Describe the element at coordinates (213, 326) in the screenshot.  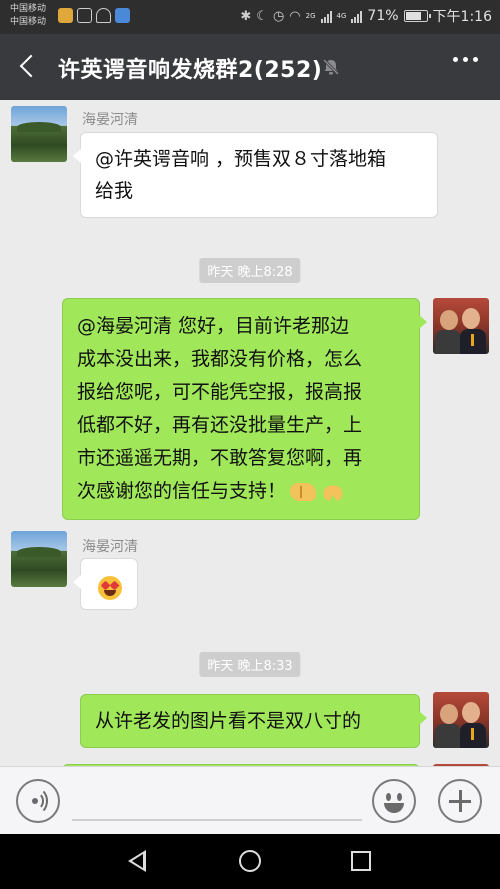
I see `message-line: @海晏河清 您好，目前许老那边` at that location.